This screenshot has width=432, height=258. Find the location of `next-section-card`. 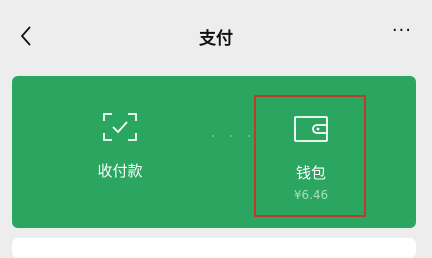

next-section-card is located at coordinates (214, 248).